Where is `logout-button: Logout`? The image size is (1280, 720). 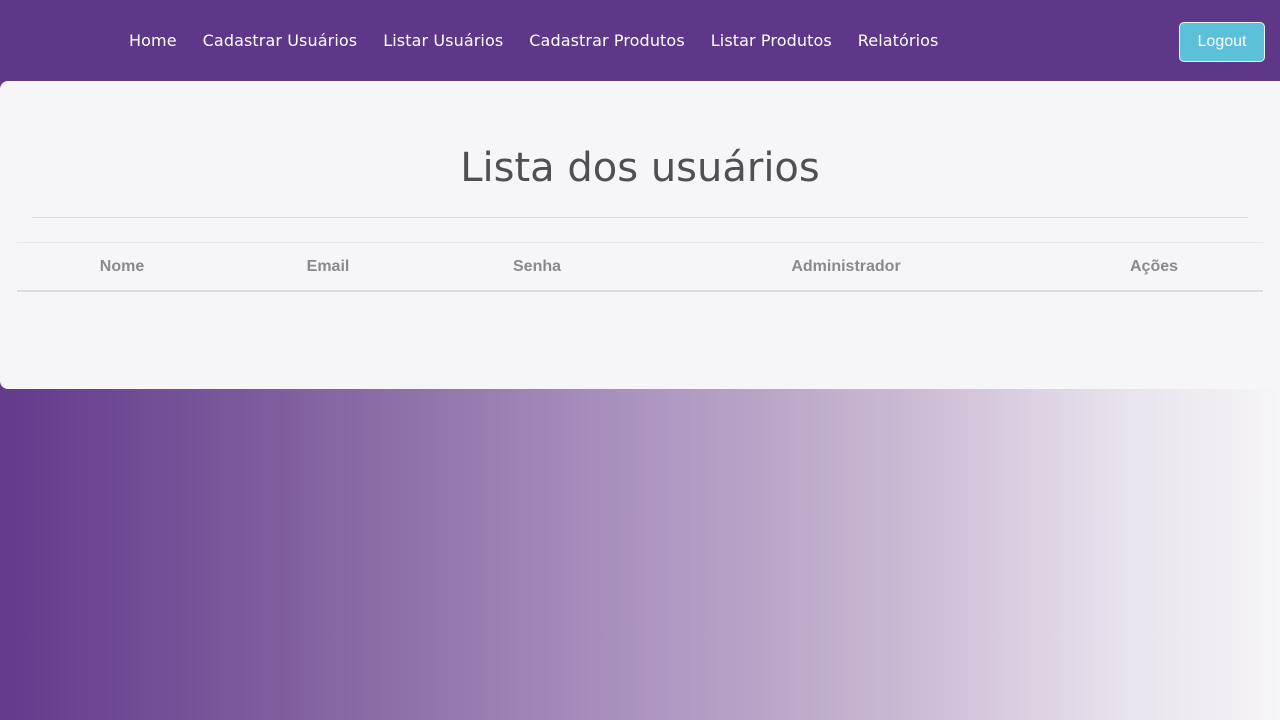 logout-button: Logout is located at coordinates (1222, 42).